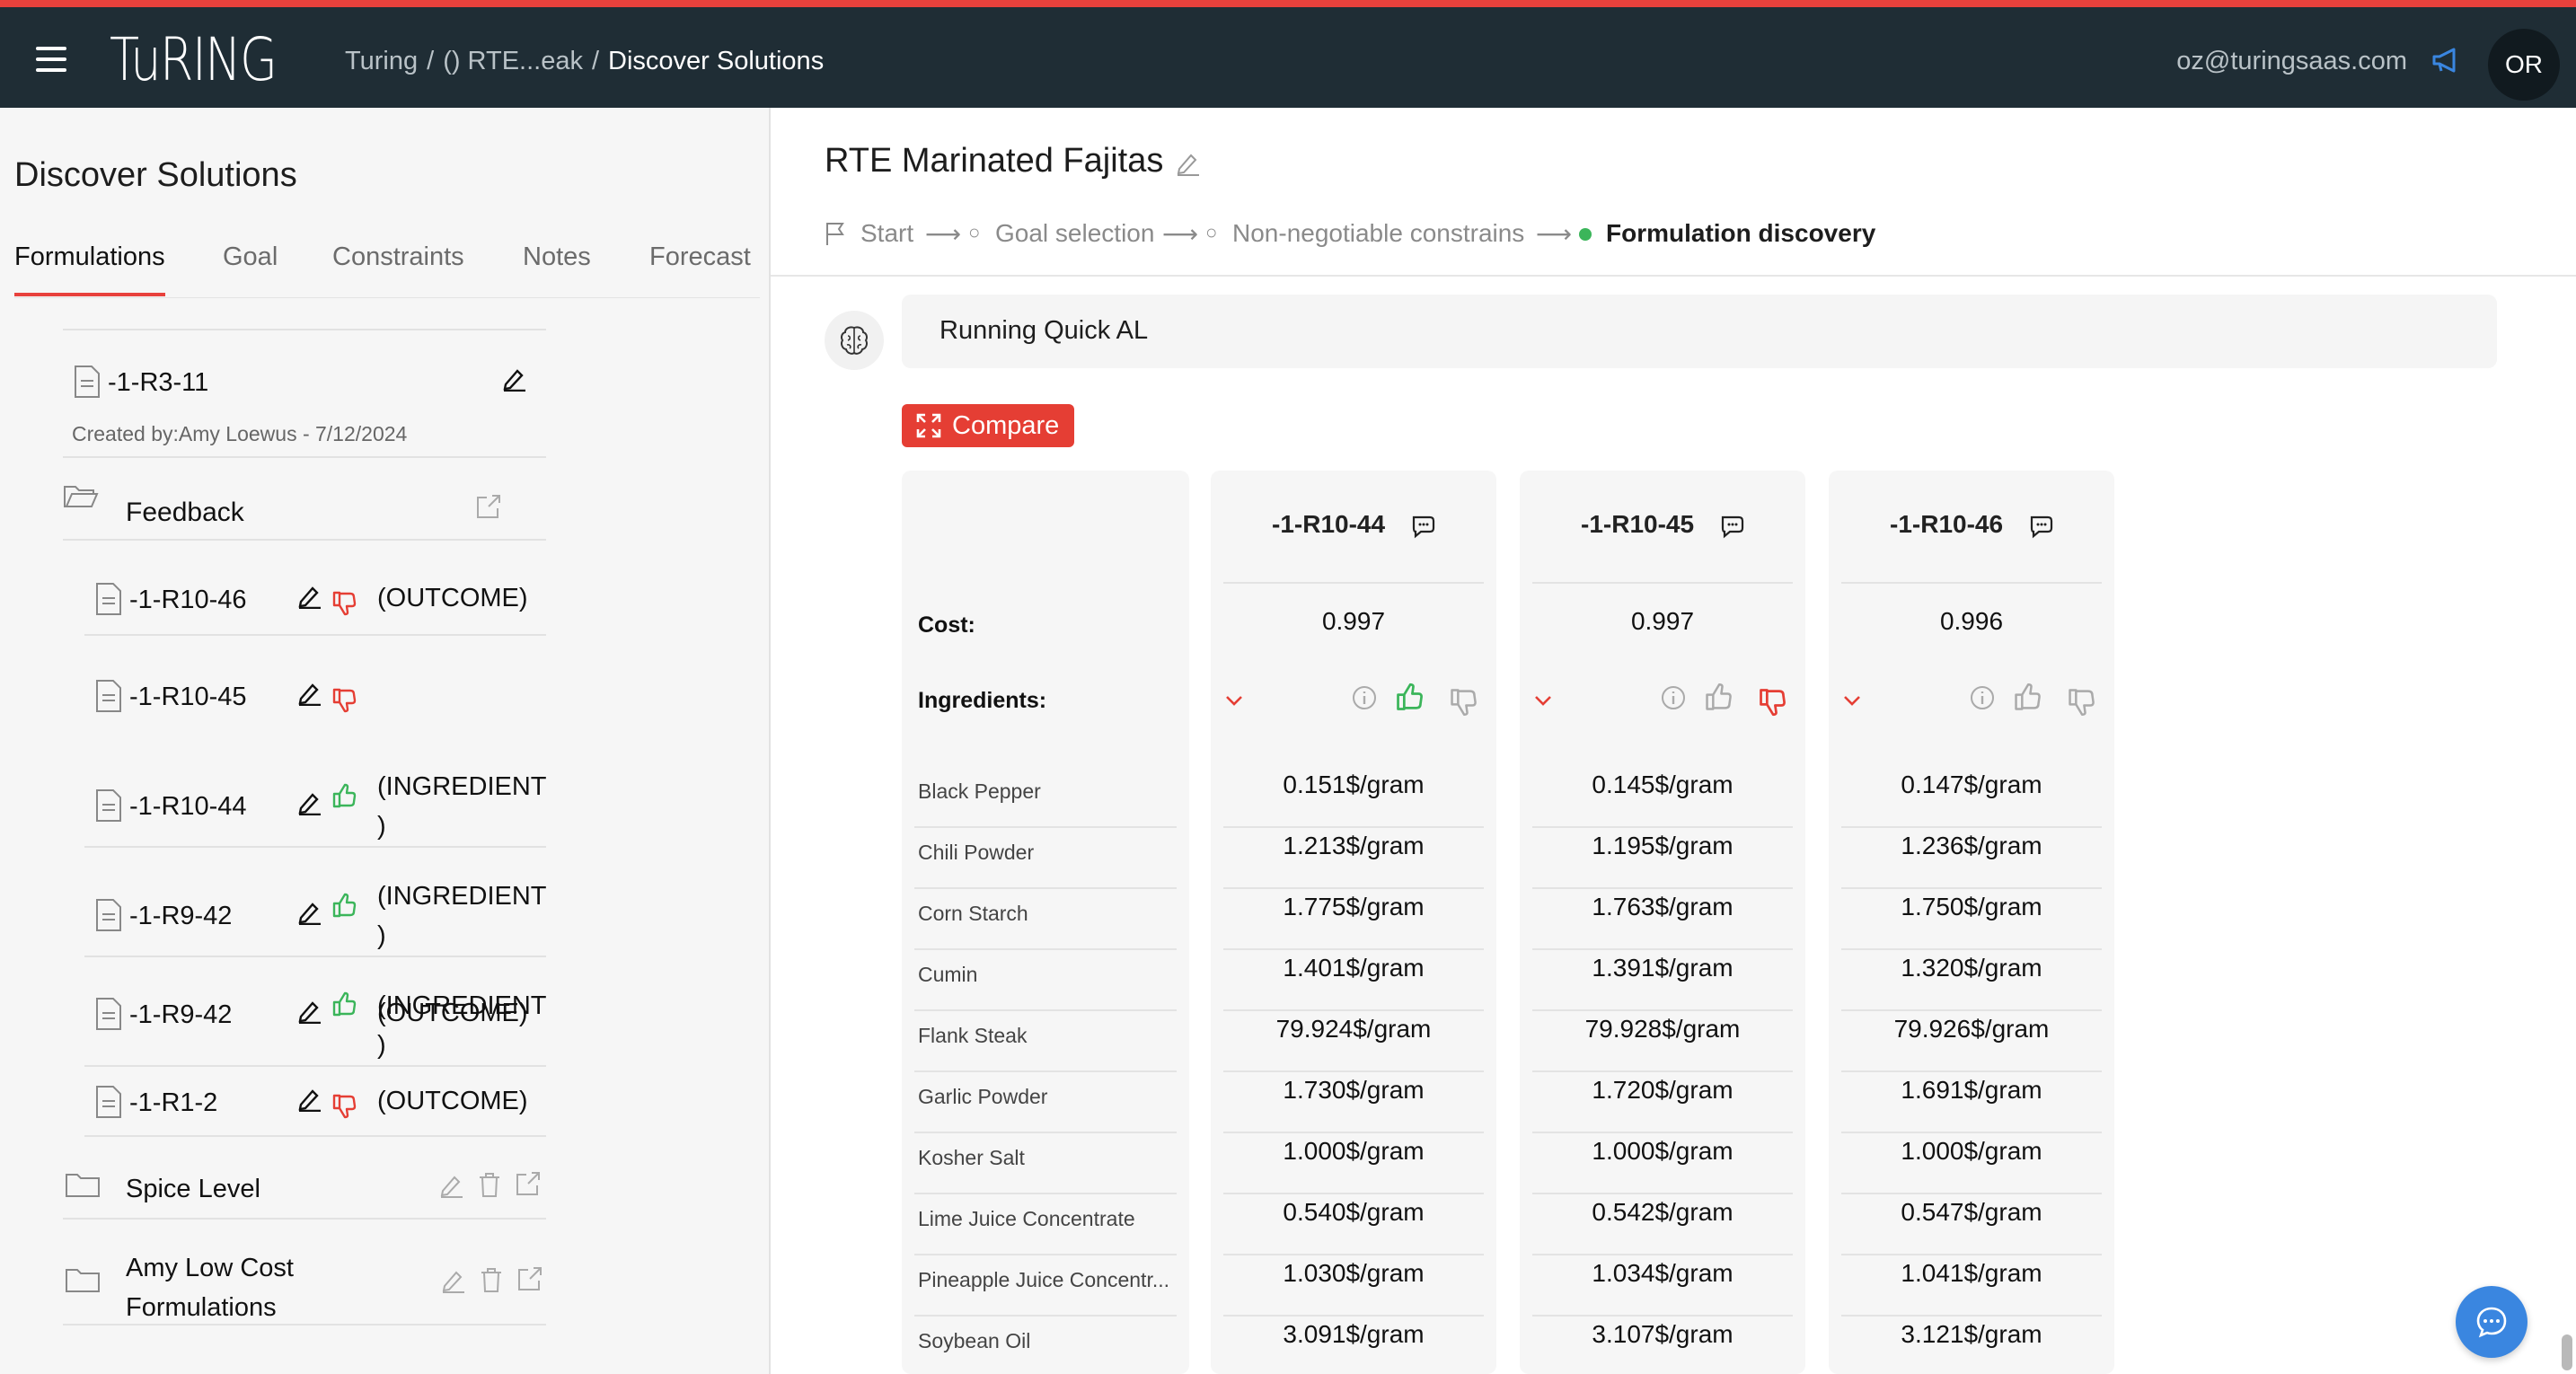 This screenshot has width=2576, height=1374. I want to click on tab-goal: Goal, so click(250, 257).